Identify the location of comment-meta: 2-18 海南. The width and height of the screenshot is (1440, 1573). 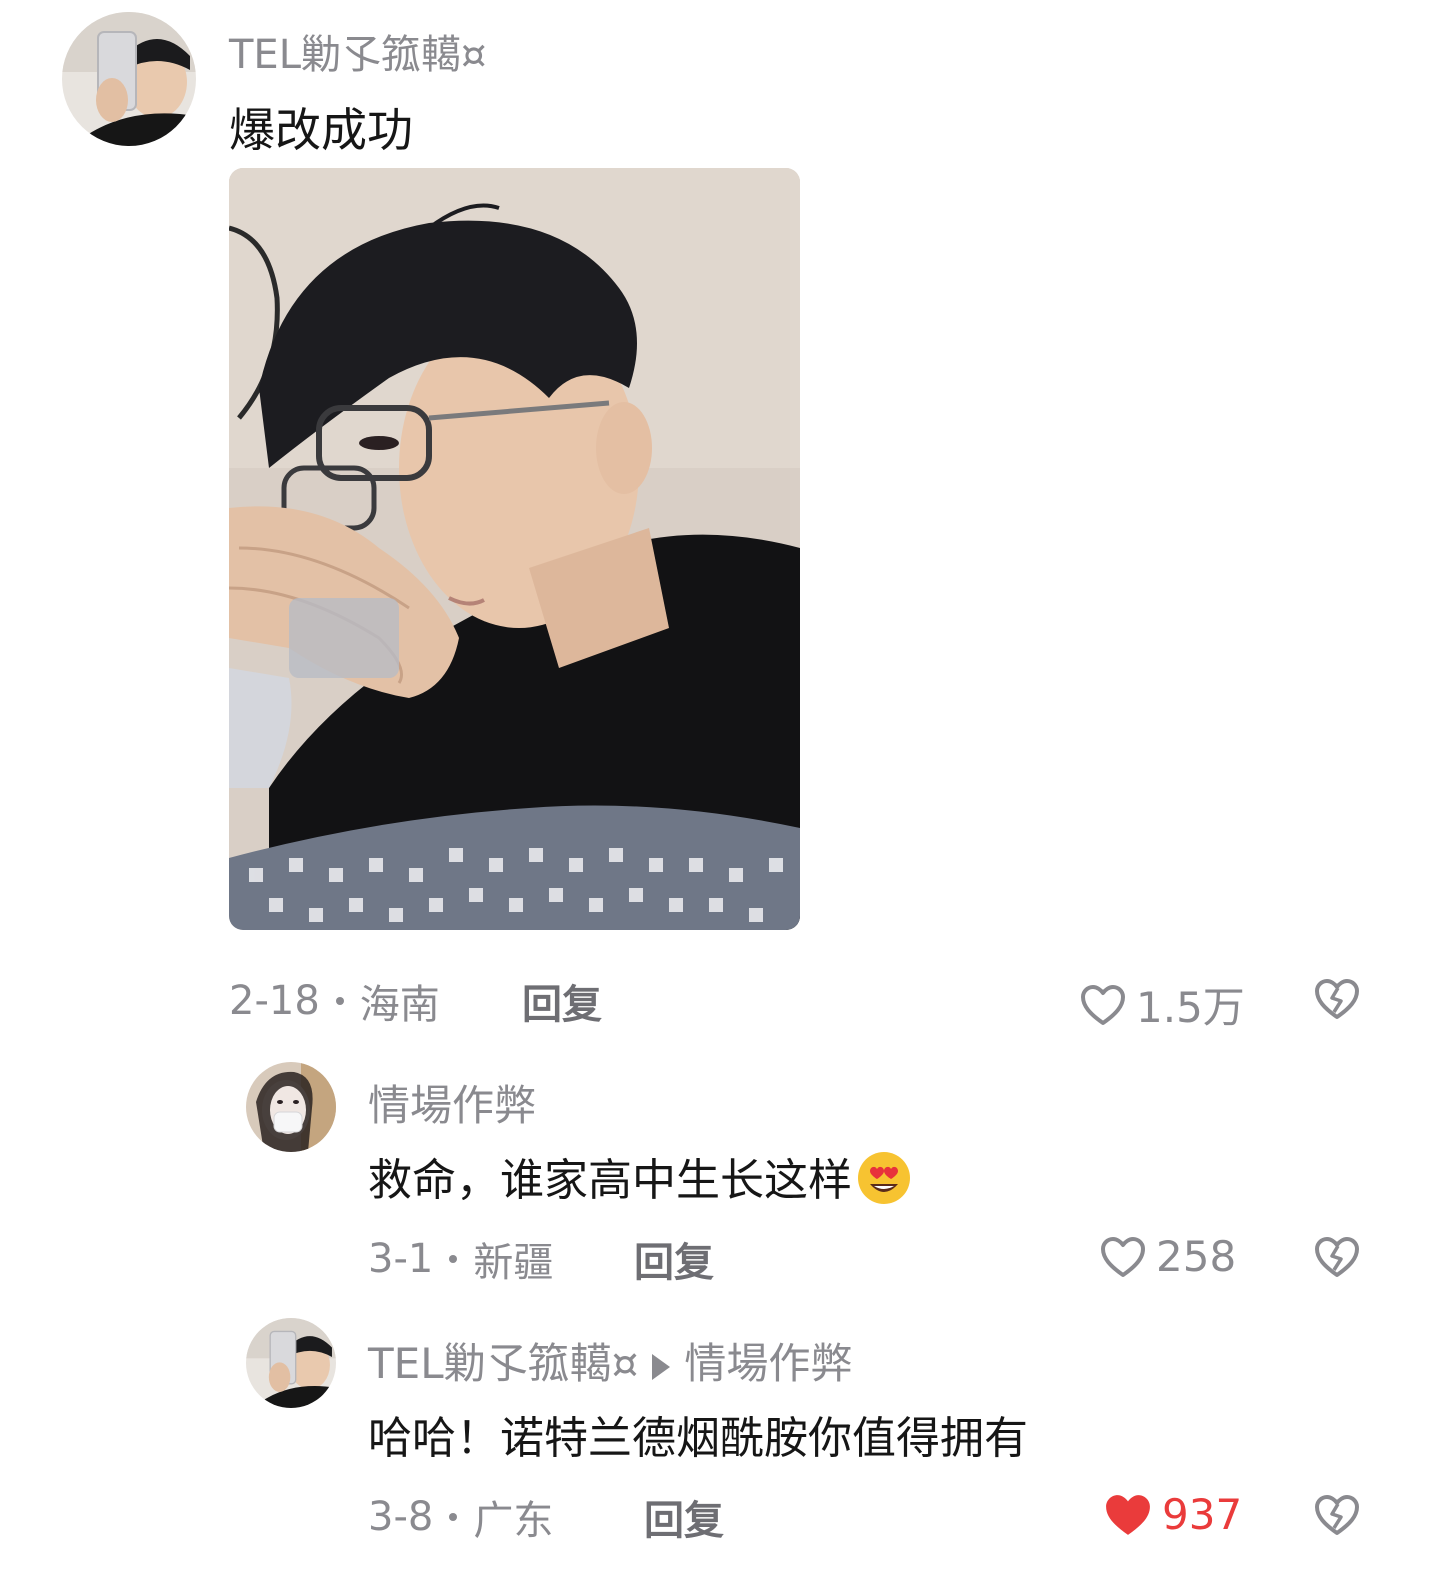
(334, 1001).